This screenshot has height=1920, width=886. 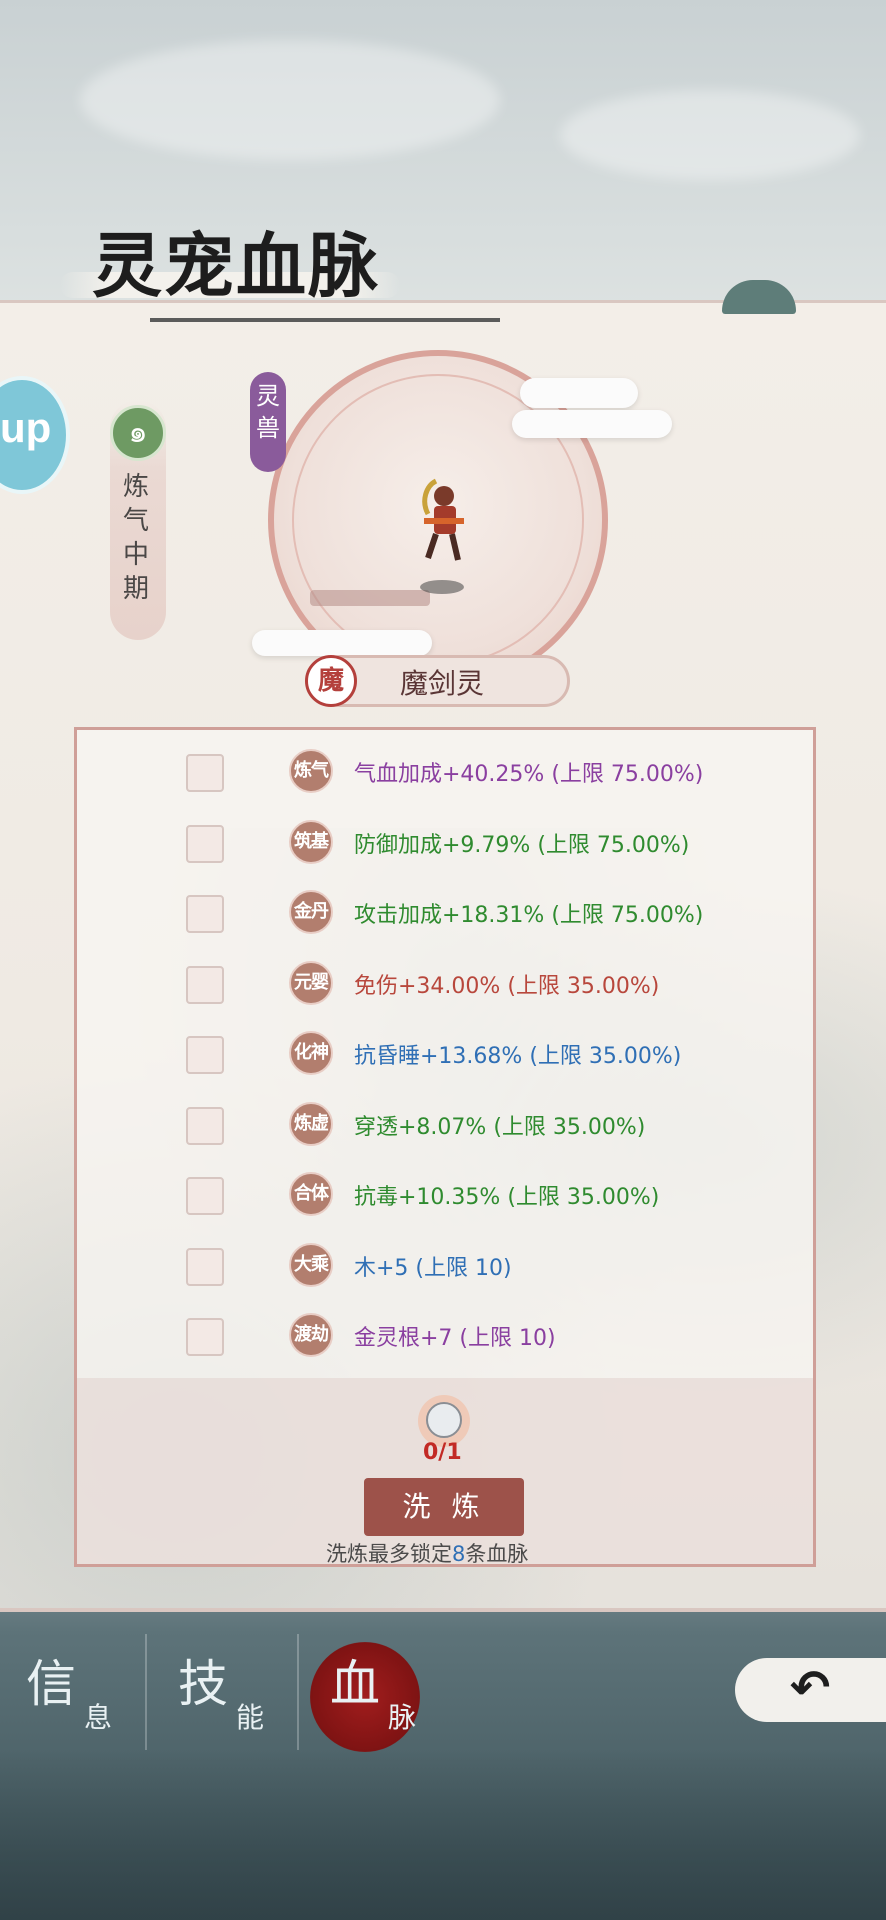 What do you see at coordinates (138, 433) in the screenshot?
I see `realm-swirl-icon: ๑` at bounding box center [138, 433].